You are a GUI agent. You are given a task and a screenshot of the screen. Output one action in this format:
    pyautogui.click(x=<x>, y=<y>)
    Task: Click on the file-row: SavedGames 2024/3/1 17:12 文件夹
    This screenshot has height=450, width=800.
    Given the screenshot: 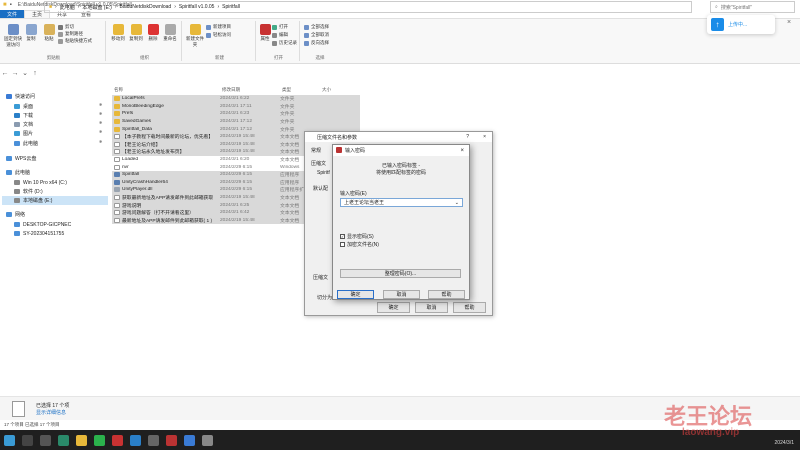 What is the action you would take?
    pyautogui.click(x=236, y=121)
    